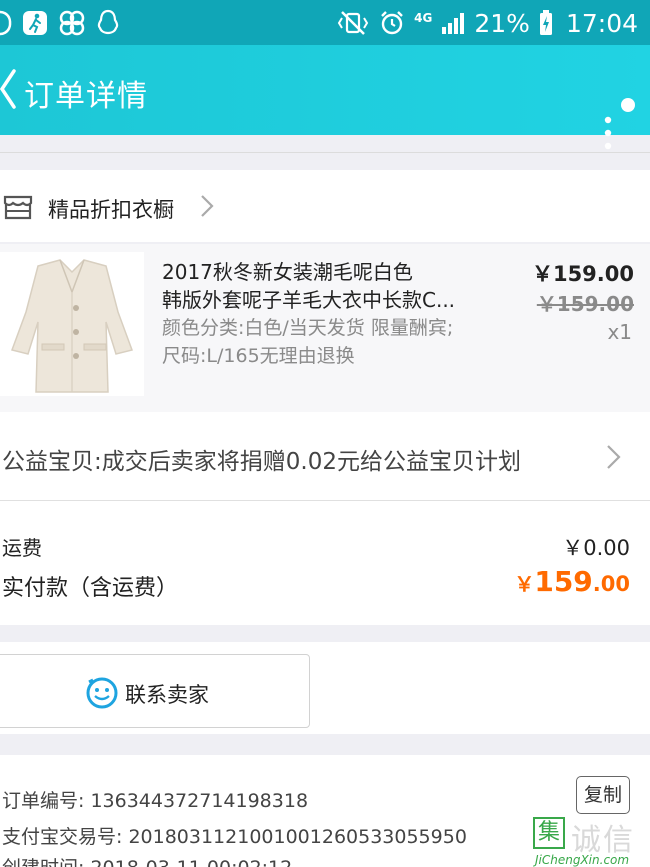 The image size is (650, 867). What do you see at coordinates (591, 841) in the screenshot?
I see `watermark: 集 诚信 JiChengXin.com` at bounding box center [591, 841].